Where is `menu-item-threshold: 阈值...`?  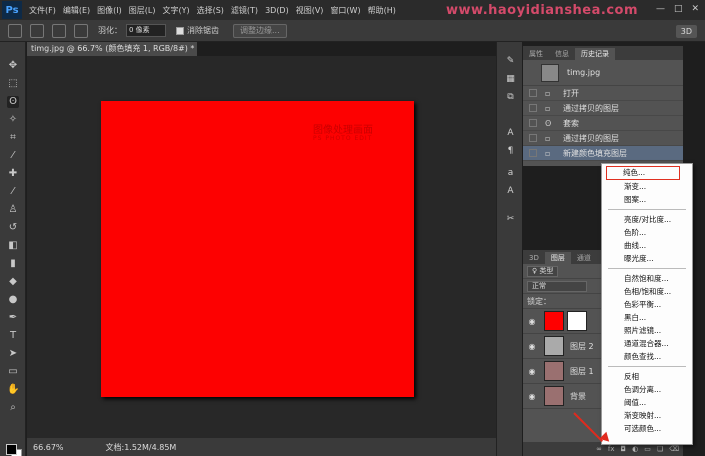 menu-item-threshold: 阈值... is located at coordinates (647, 402).